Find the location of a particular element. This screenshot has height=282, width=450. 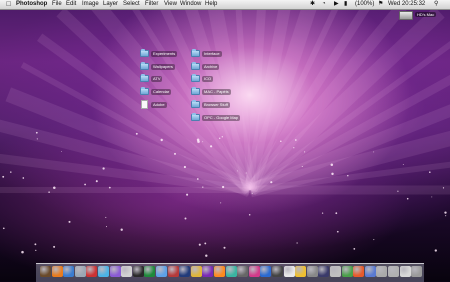

folder-label: MAC - Papéis is located at coordinates (216, 92).